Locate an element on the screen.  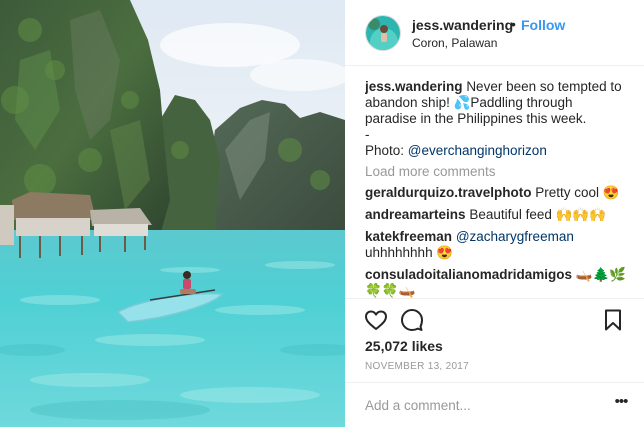
comment-icon is located at coordinates (412, 320).